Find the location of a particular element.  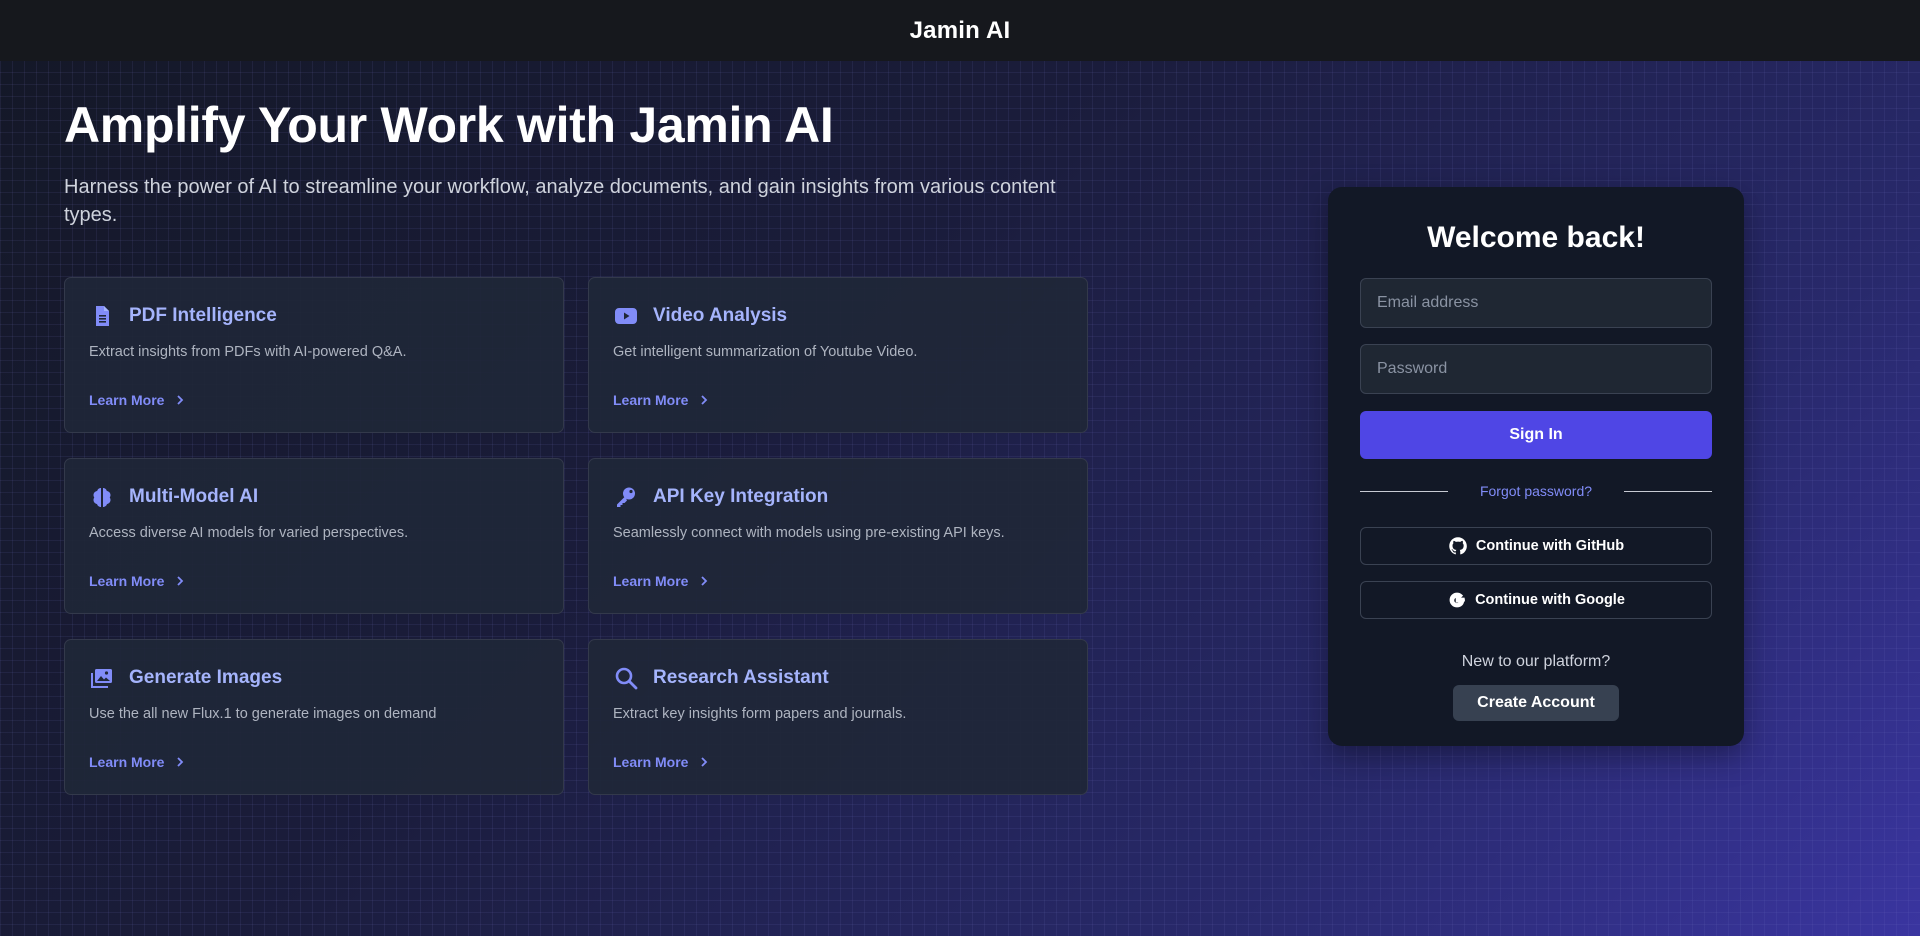

github-login-label: Continue with GitHub is located at coordinates (1550, 546).